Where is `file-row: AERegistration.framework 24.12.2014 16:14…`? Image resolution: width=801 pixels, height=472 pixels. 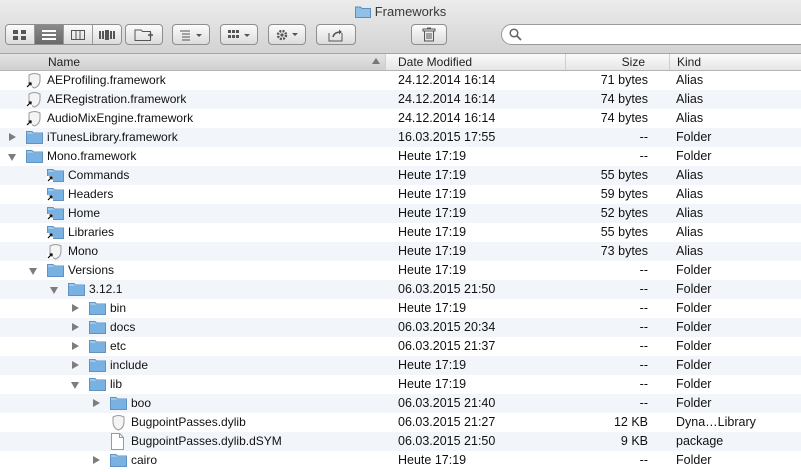
file-row: AERegistration.framework 24.12.2014 16:14… is located at coordinates (400, 99).